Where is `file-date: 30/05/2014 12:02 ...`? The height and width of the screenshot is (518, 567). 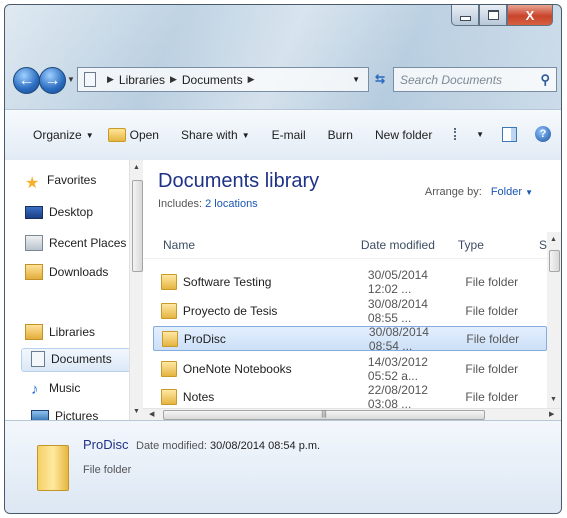
file-date: 30/05/2014 12:02 ... is located at coordinates (397, 281).